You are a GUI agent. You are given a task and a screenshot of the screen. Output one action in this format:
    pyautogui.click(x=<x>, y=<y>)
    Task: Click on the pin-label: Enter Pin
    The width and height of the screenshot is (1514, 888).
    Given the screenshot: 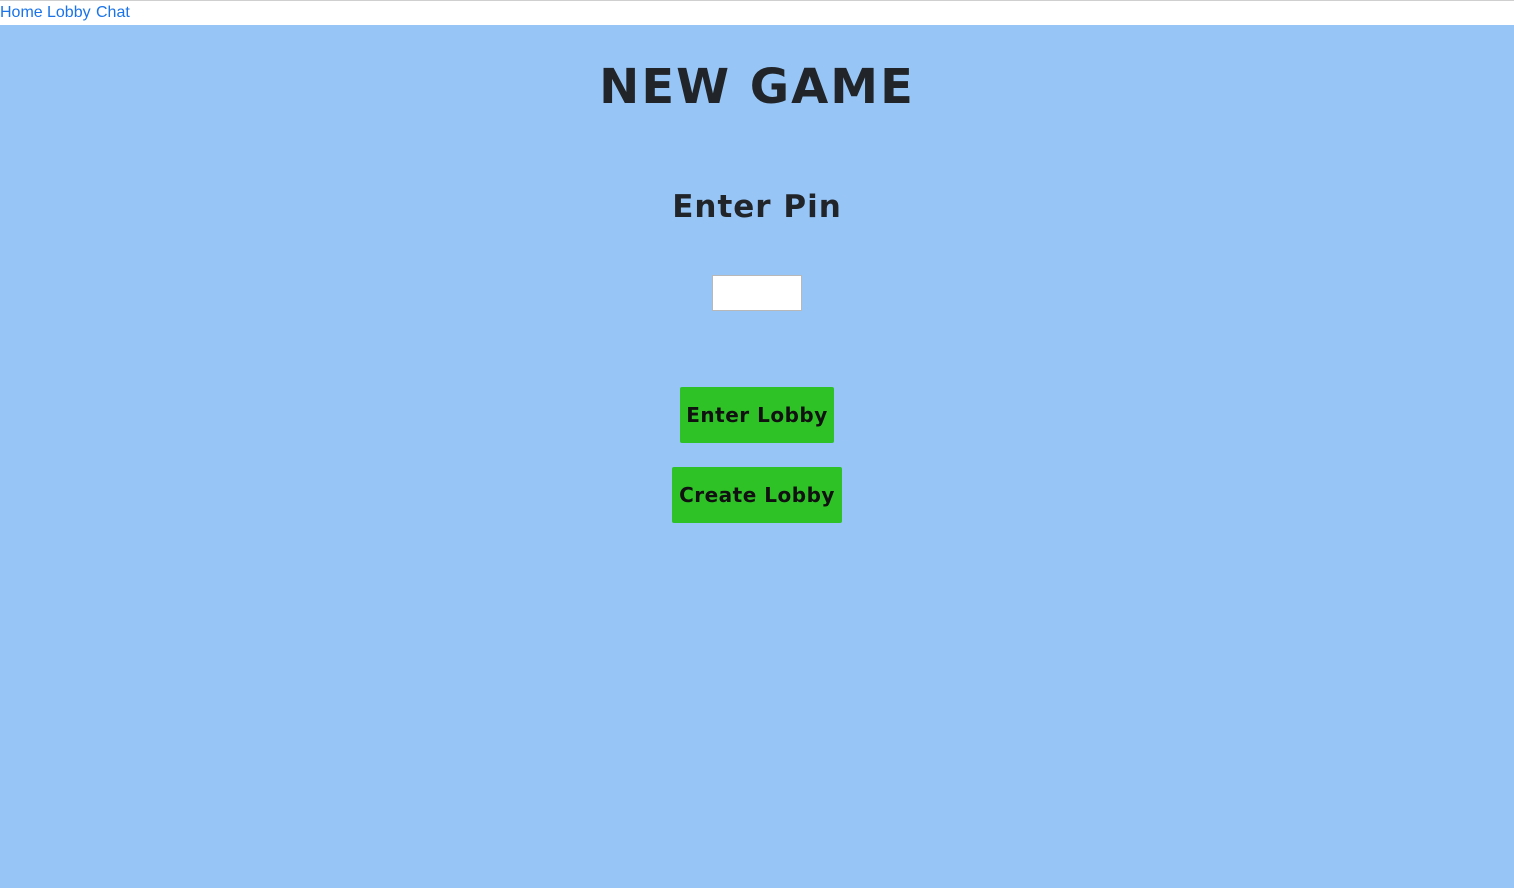 What is the action you would take?
    pyautogui.click(x=757, y=207)
    